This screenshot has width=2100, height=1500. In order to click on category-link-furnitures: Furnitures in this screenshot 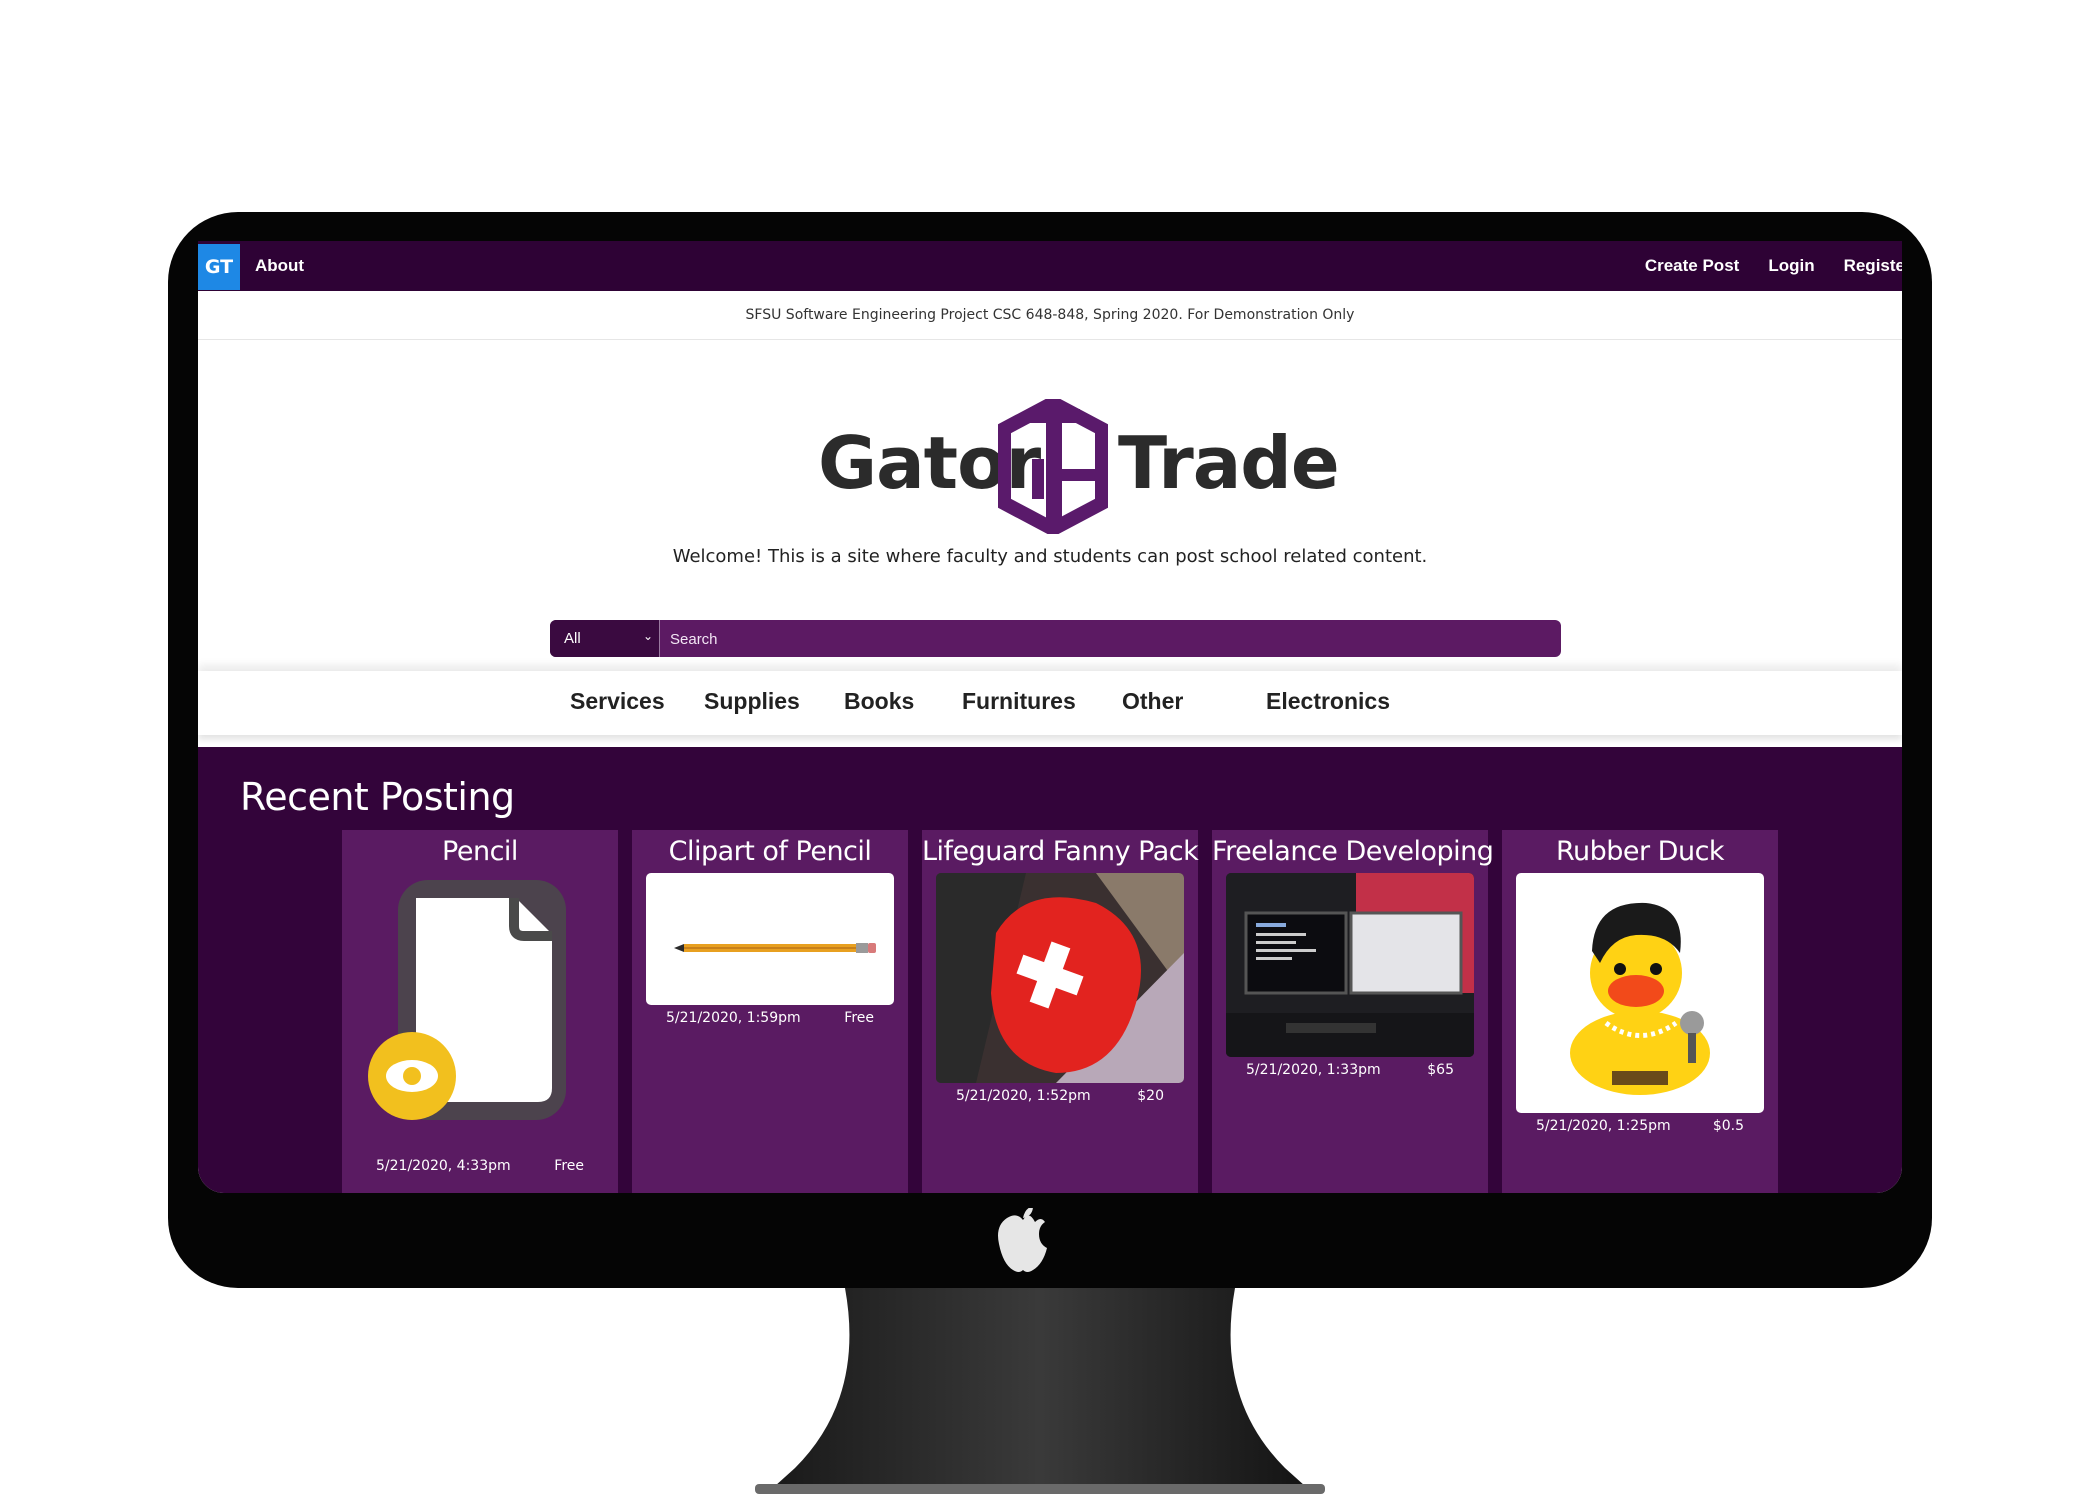, I will do `click(1019, 701)`.